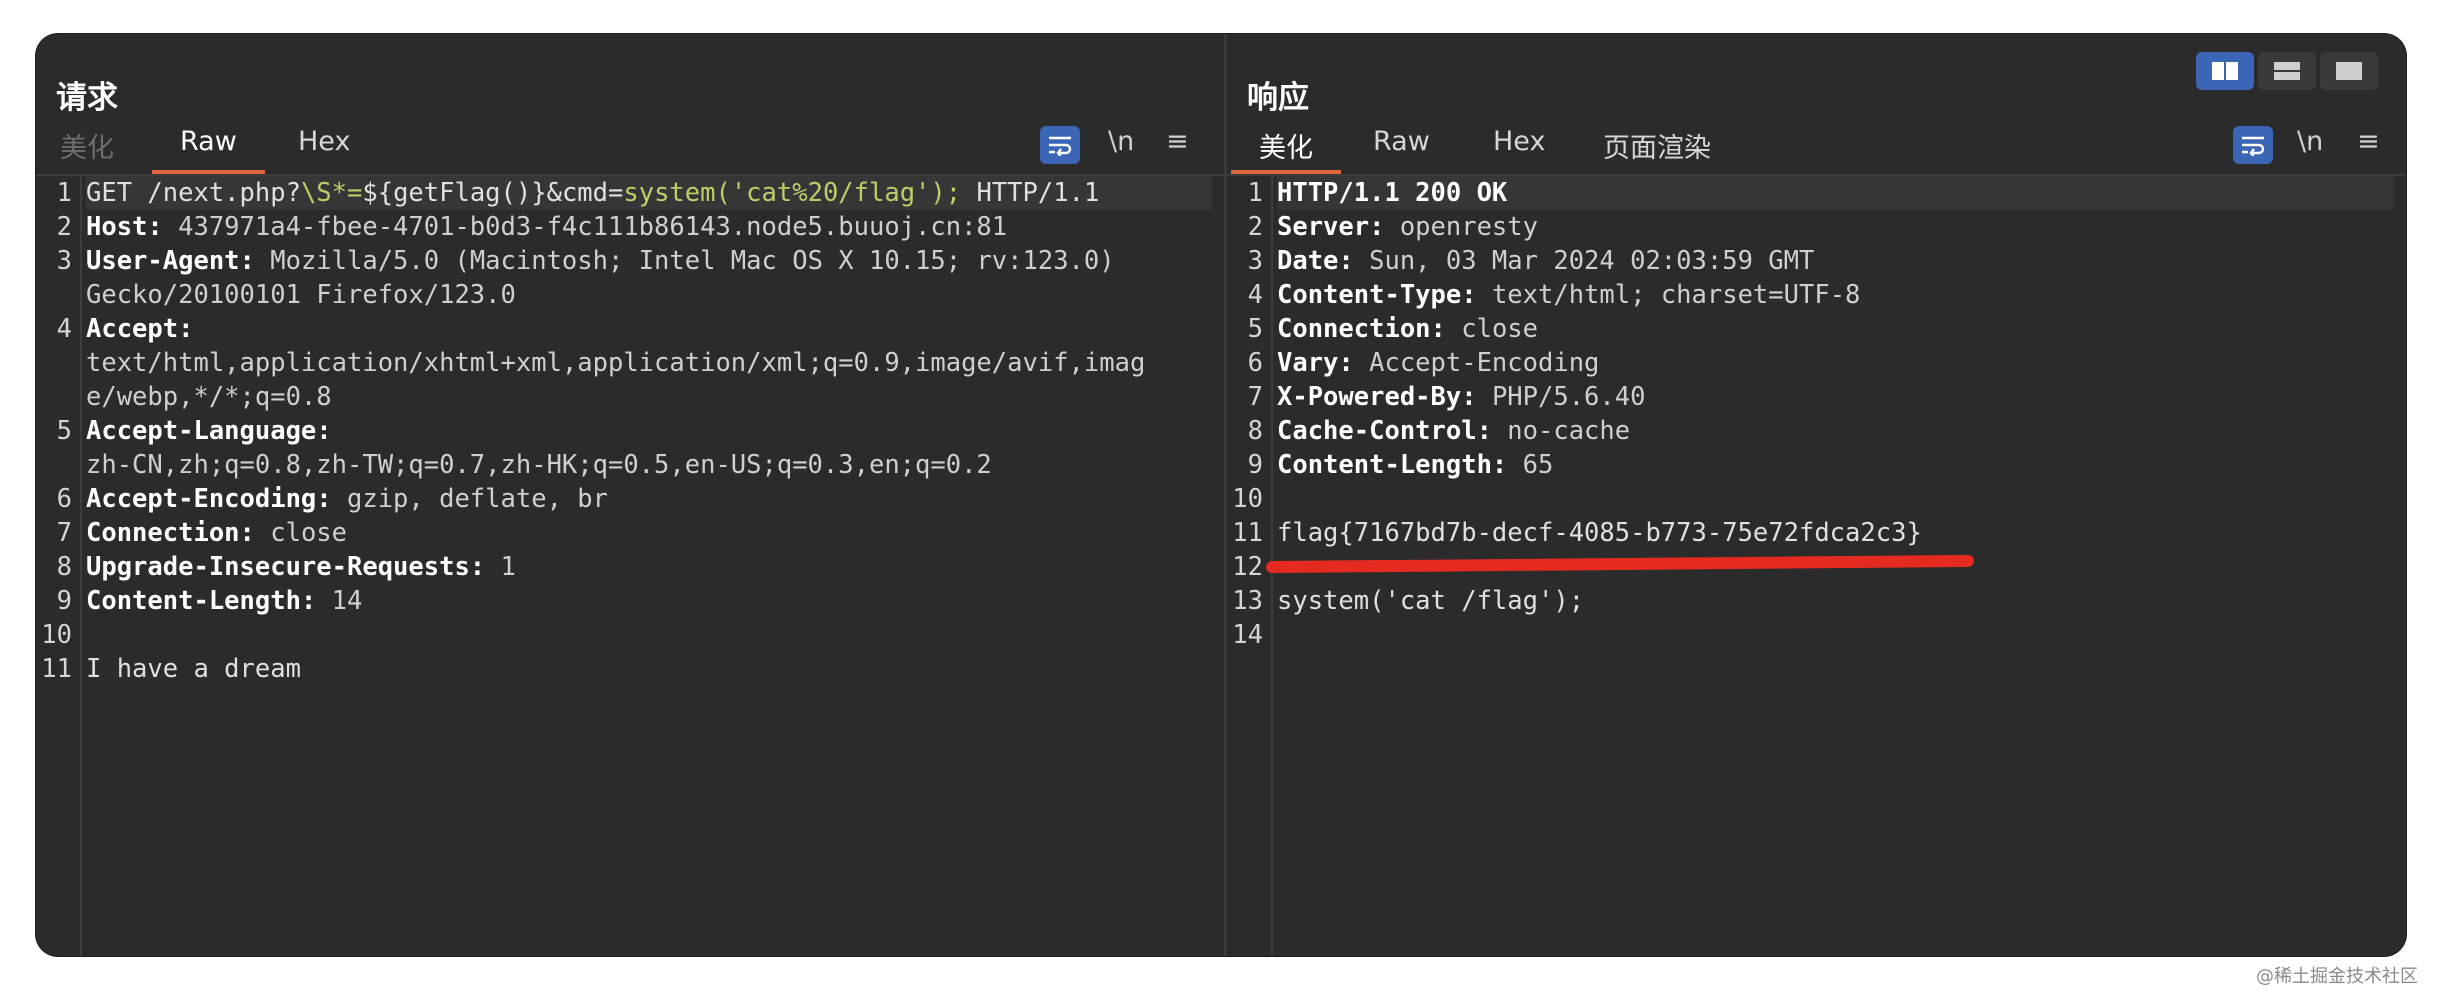  What do you see at coordinates (1121, 145) in the screenshot?
I see `newline-toggle-button: \n` at bounding box center [1121, 145].